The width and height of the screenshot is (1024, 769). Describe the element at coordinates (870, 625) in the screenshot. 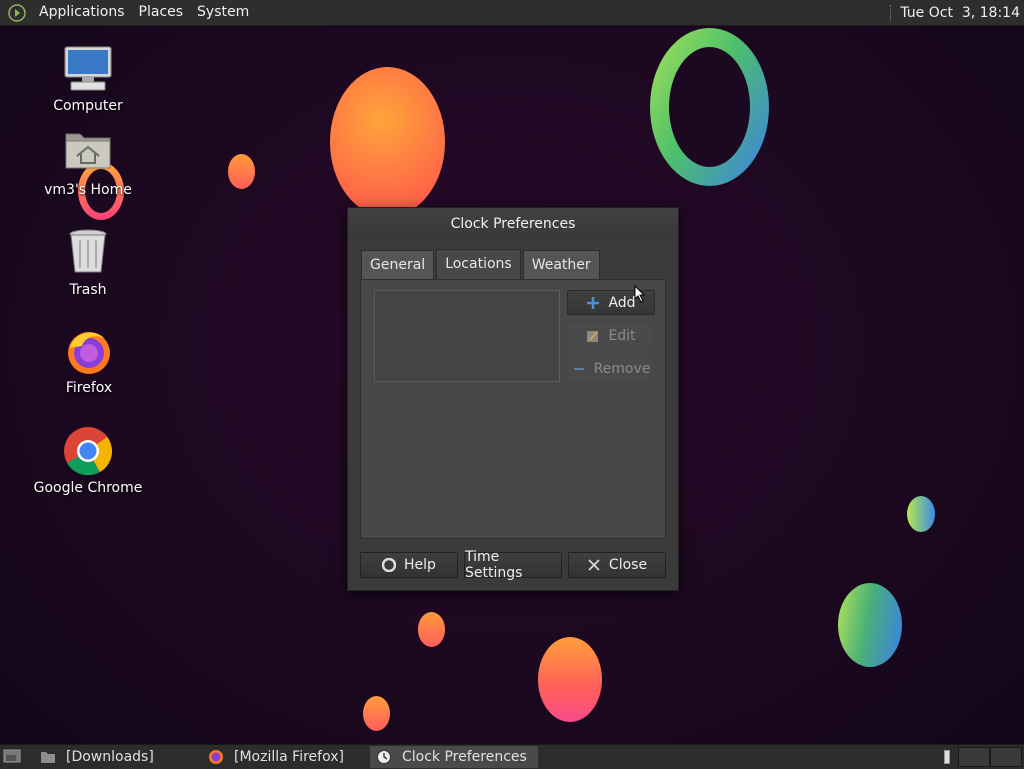

I see `wallpaper-green-ellipse` at that location.